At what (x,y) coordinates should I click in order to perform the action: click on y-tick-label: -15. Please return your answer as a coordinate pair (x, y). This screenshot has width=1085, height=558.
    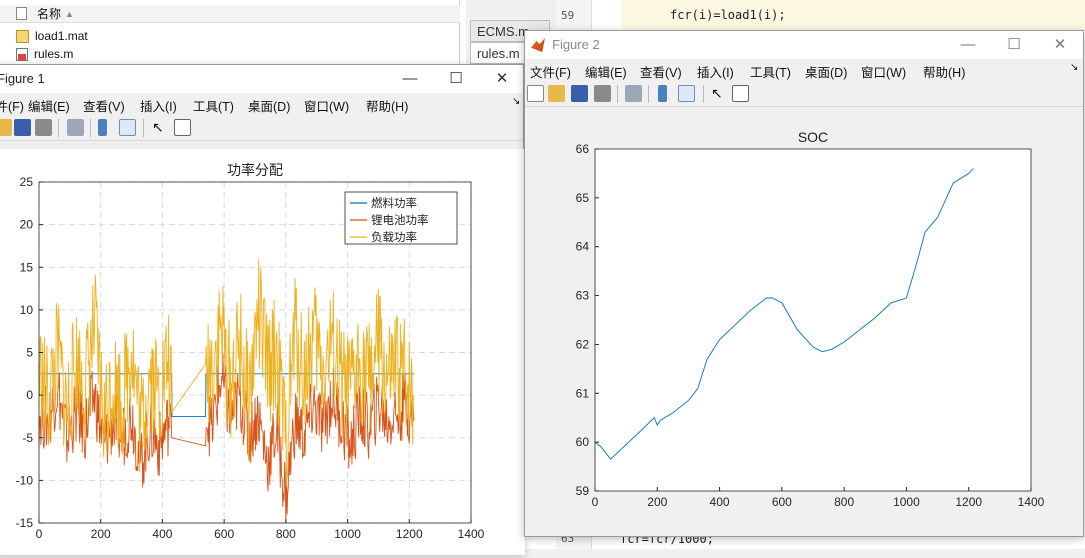
    Looking at the image, I should click on (25, 523).